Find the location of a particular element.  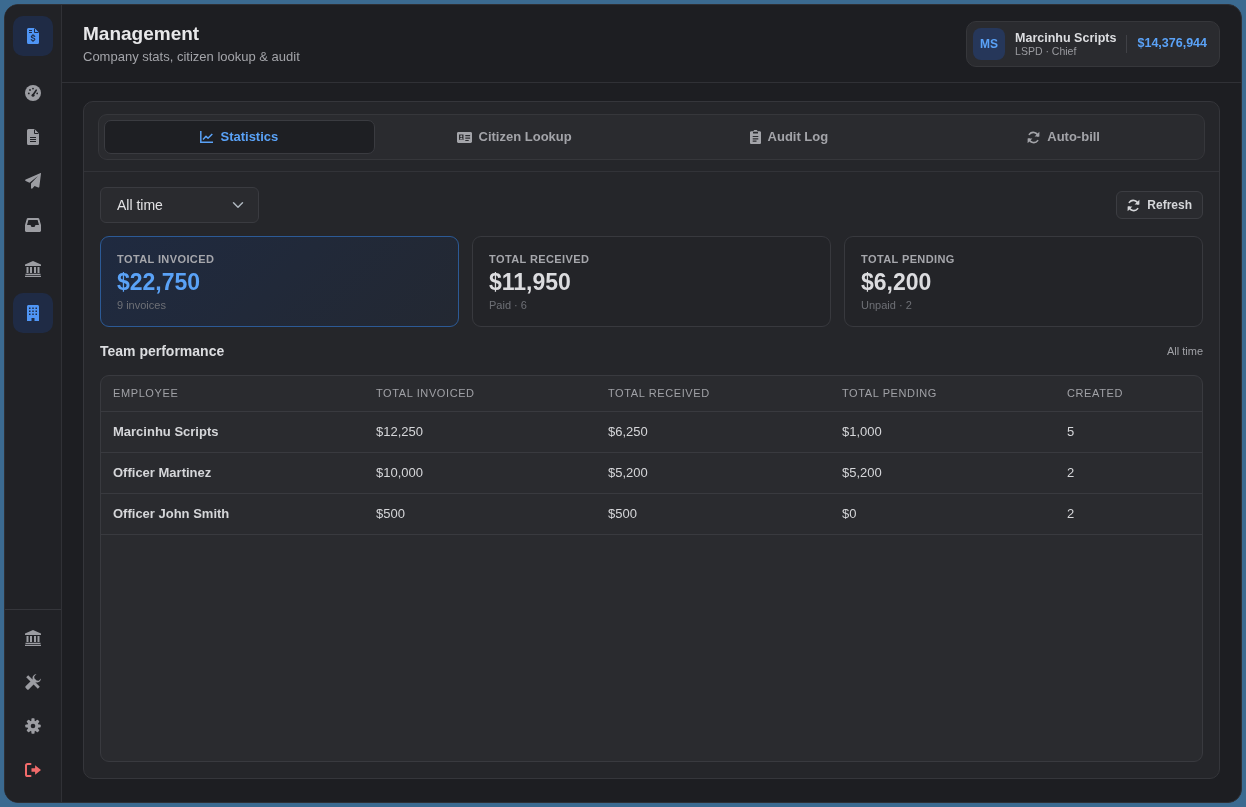

stat-note: 9 invoices is located at coordinates (142, 305).